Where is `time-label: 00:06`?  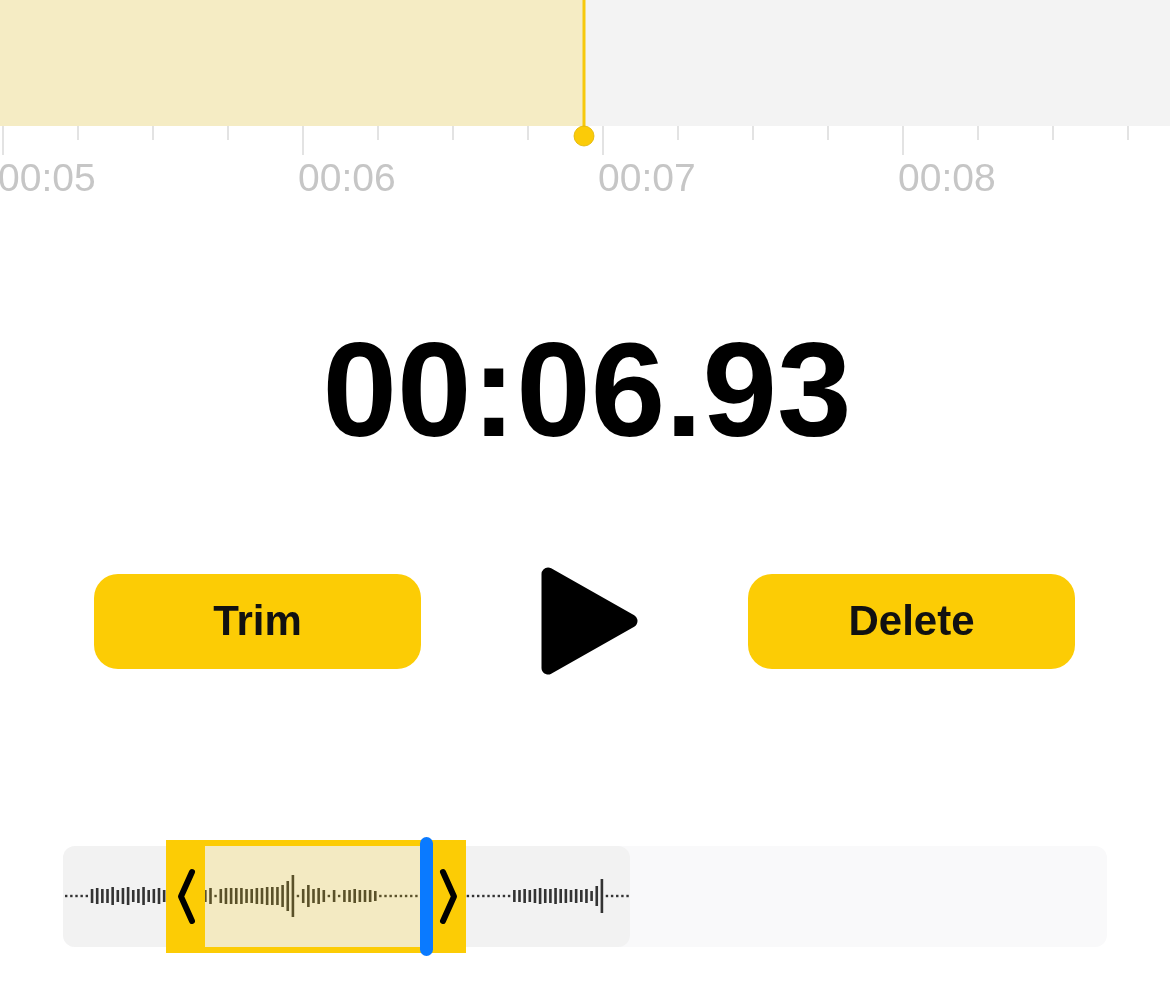
time-label: 00:06 is located at coordinates (347, 177).